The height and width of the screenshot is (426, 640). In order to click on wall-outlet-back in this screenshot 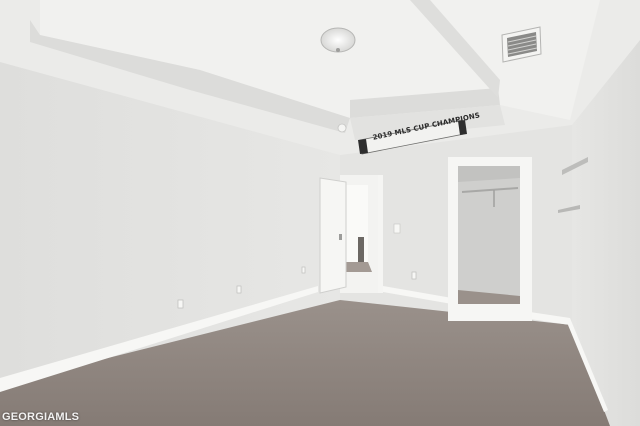, I will do `click(414, 275)`.